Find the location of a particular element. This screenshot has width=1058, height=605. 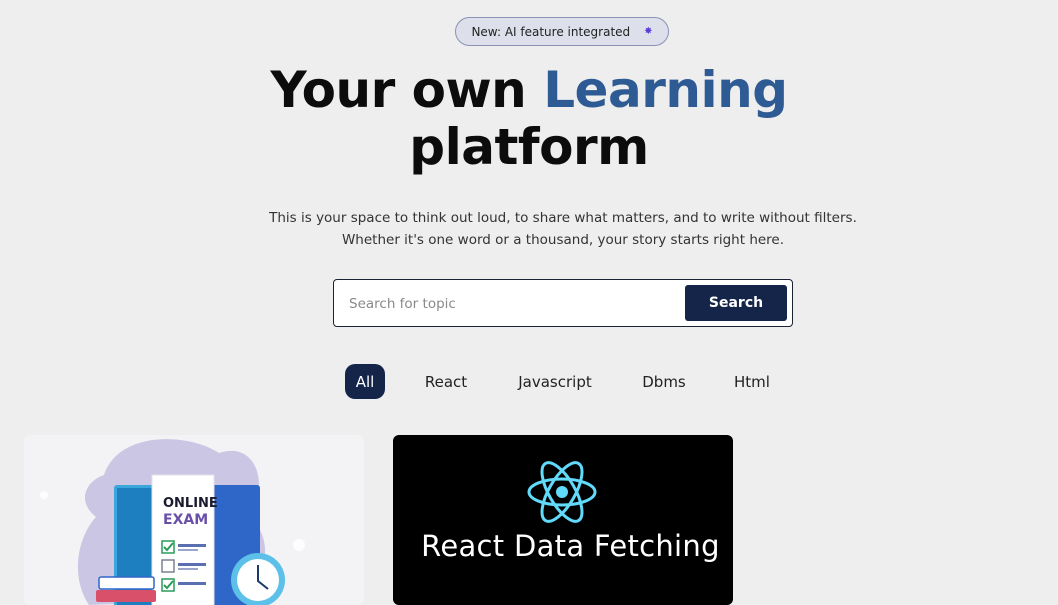

react-logo-icon is located at coordinates (562, 492).